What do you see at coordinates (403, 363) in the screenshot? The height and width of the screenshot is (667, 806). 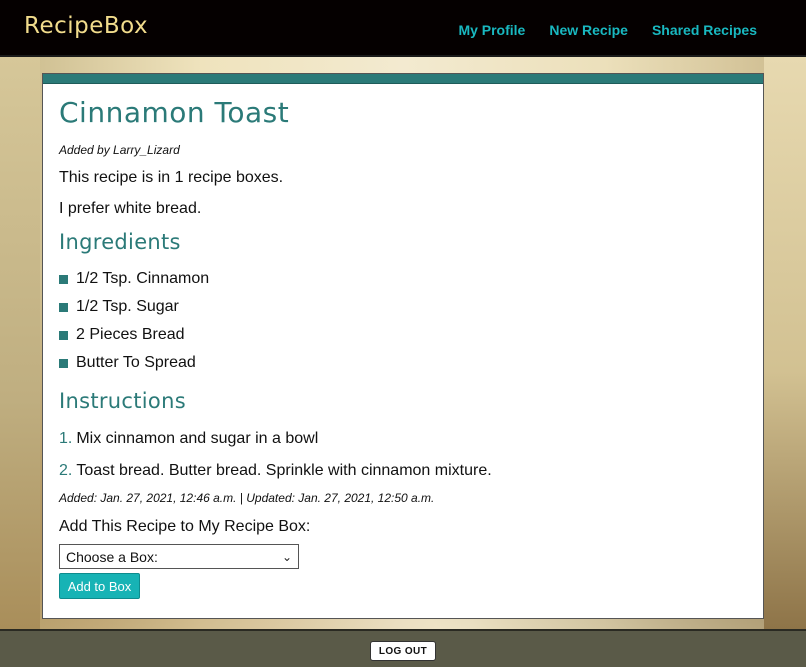 I see `ingredient-item: Butter To Spread` at bounding box center [403, 363].